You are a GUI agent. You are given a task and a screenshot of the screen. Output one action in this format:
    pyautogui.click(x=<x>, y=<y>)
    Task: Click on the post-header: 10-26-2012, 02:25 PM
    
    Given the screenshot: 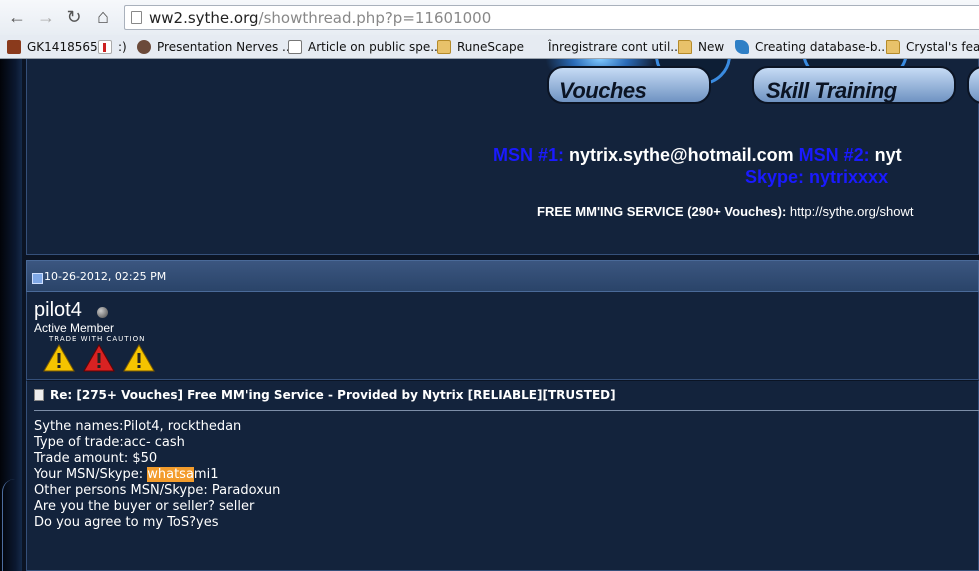 What is the action you would take?
    pyautogui.click(x=502, y=276)
    